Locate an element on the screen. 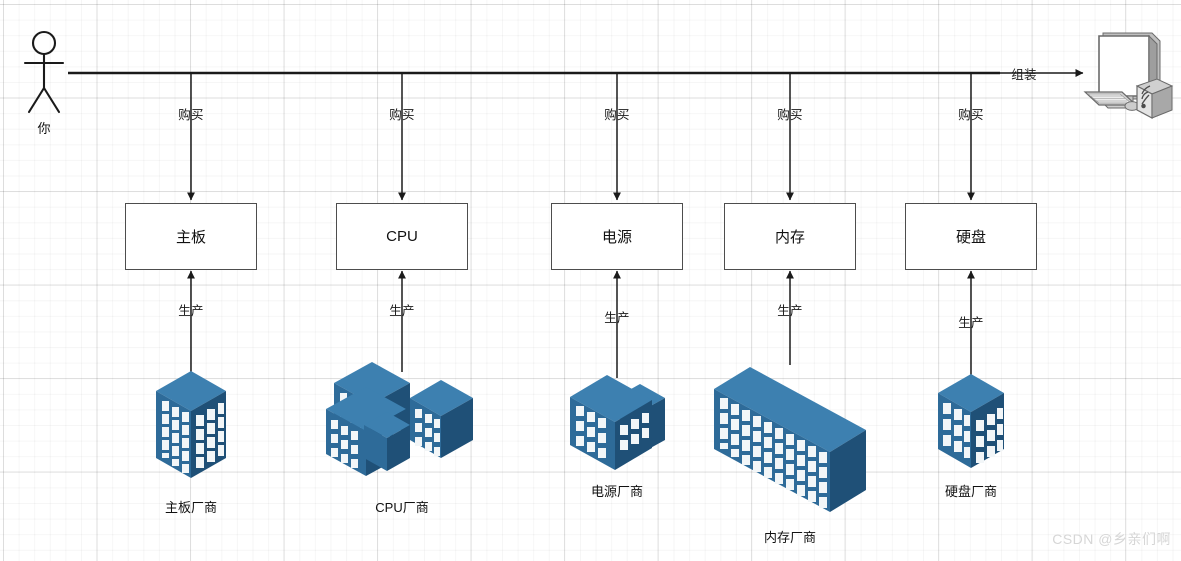 The height and width of the screenshot is (561, 1181). make-label-2: 生产 is located at coordinates (617, 318).